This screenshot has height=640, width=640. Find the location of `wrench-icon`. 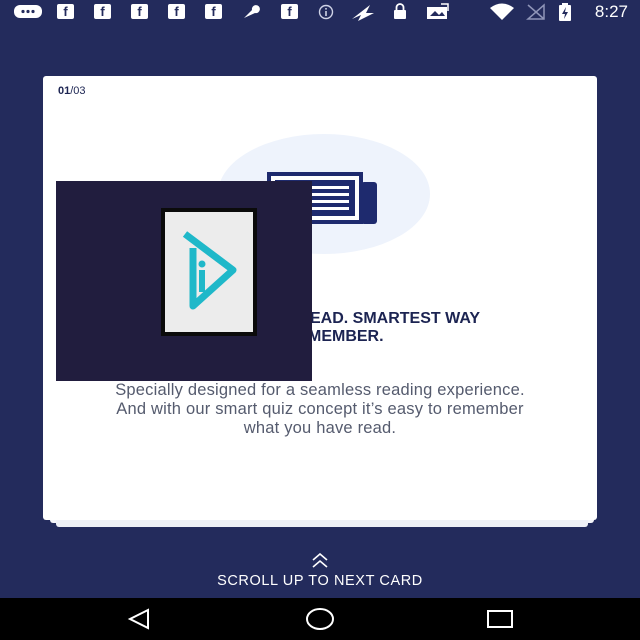

wrench-icon is located at coordinates (251, 11).